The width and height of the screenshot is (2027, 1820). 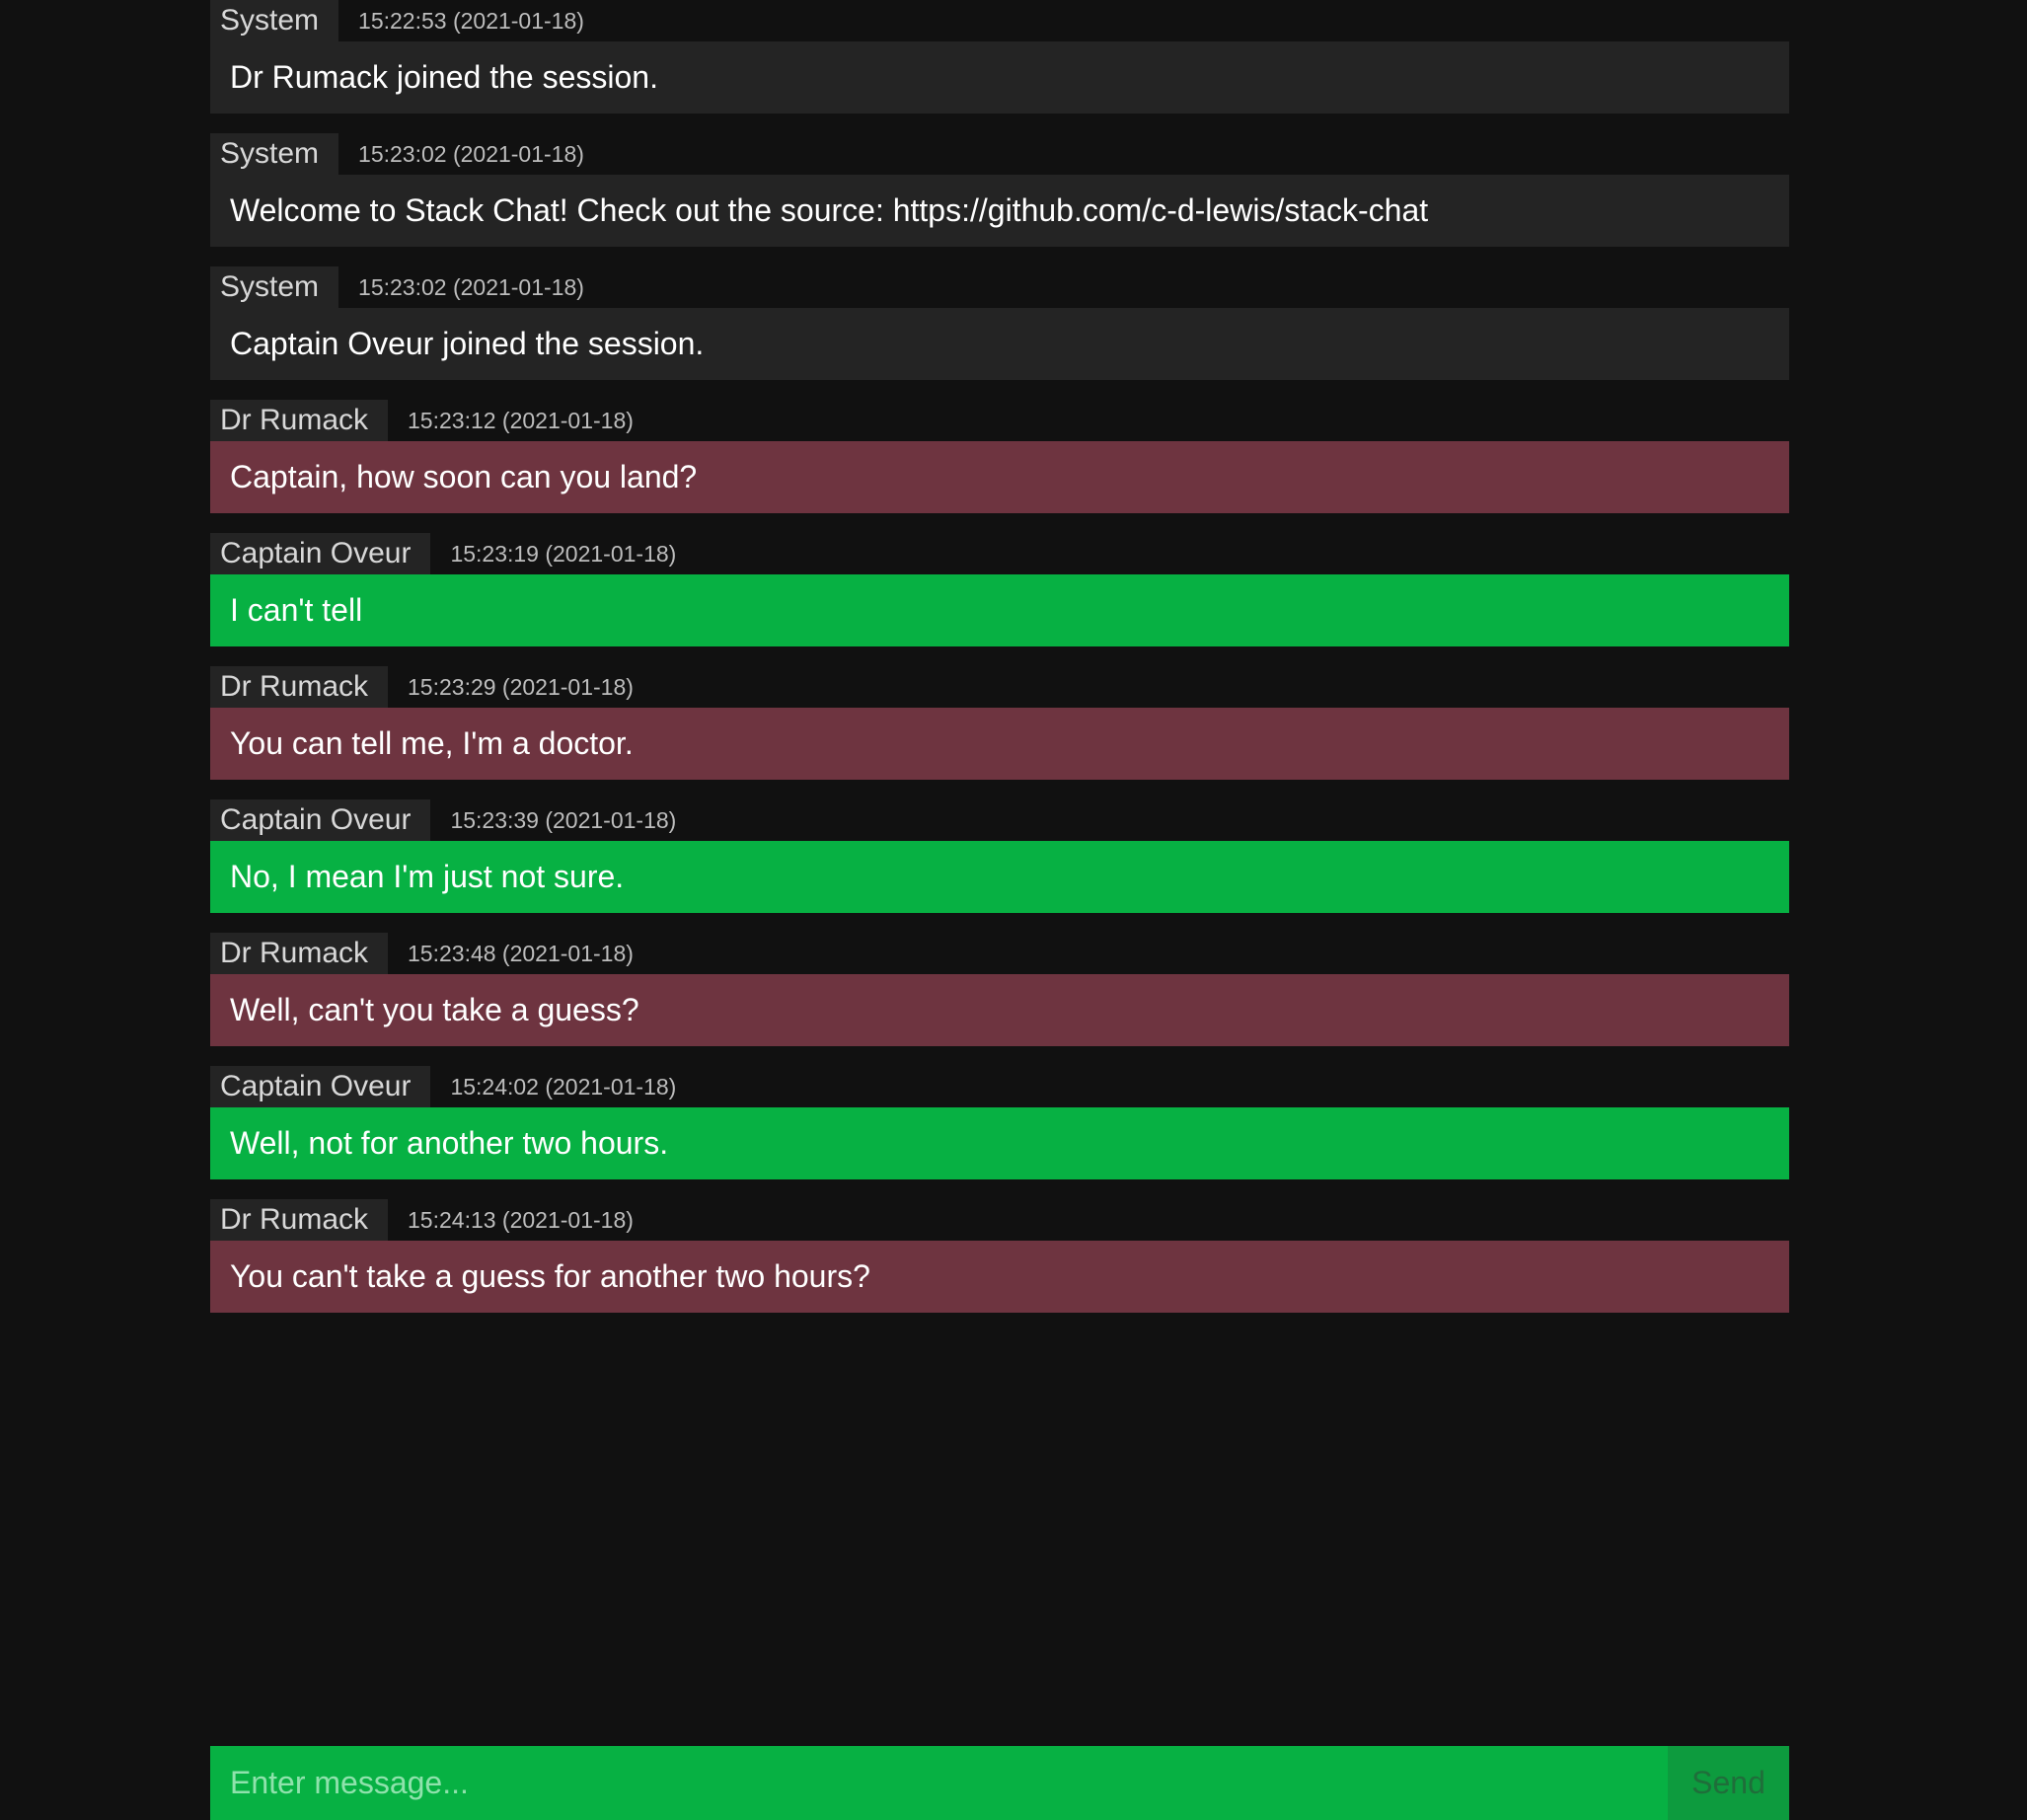 What do you see at coordinates (999, 610) in the screenshot?
I see `message-text: I can't tell` at bounding box center [999, 610].